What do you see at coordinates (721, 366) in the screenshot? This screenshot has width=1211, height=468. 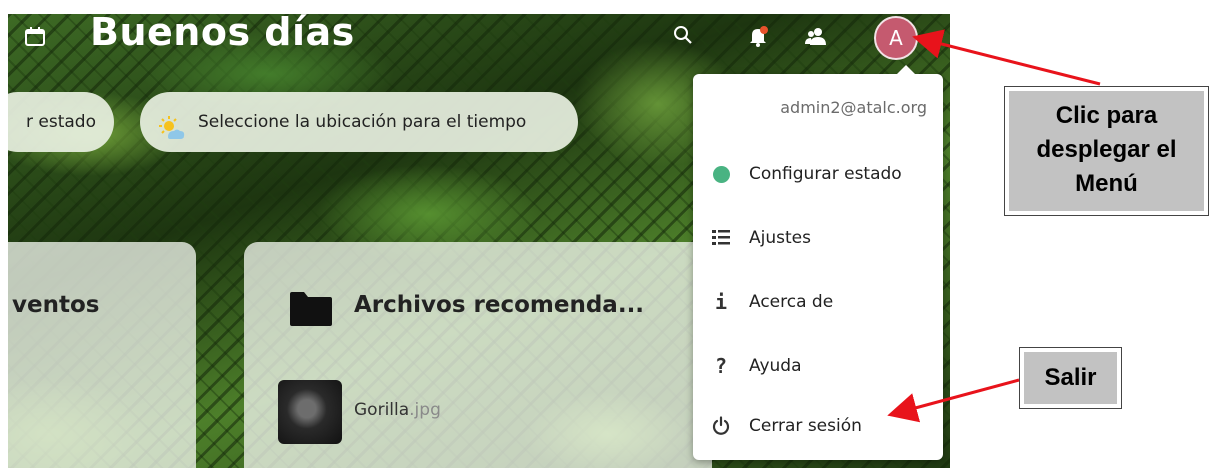 I see `help-icon: ?` at bounding box center [721, 366].